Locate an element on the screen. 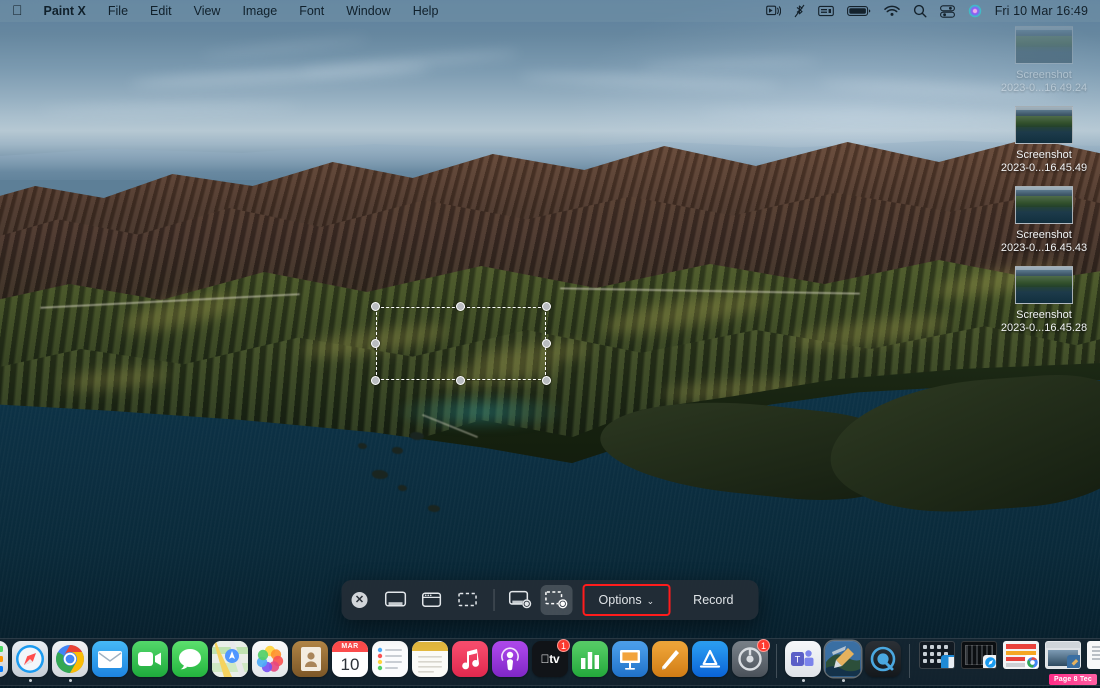  dock-item-calendar: MAR 10 is located at coordinates (350, 661).